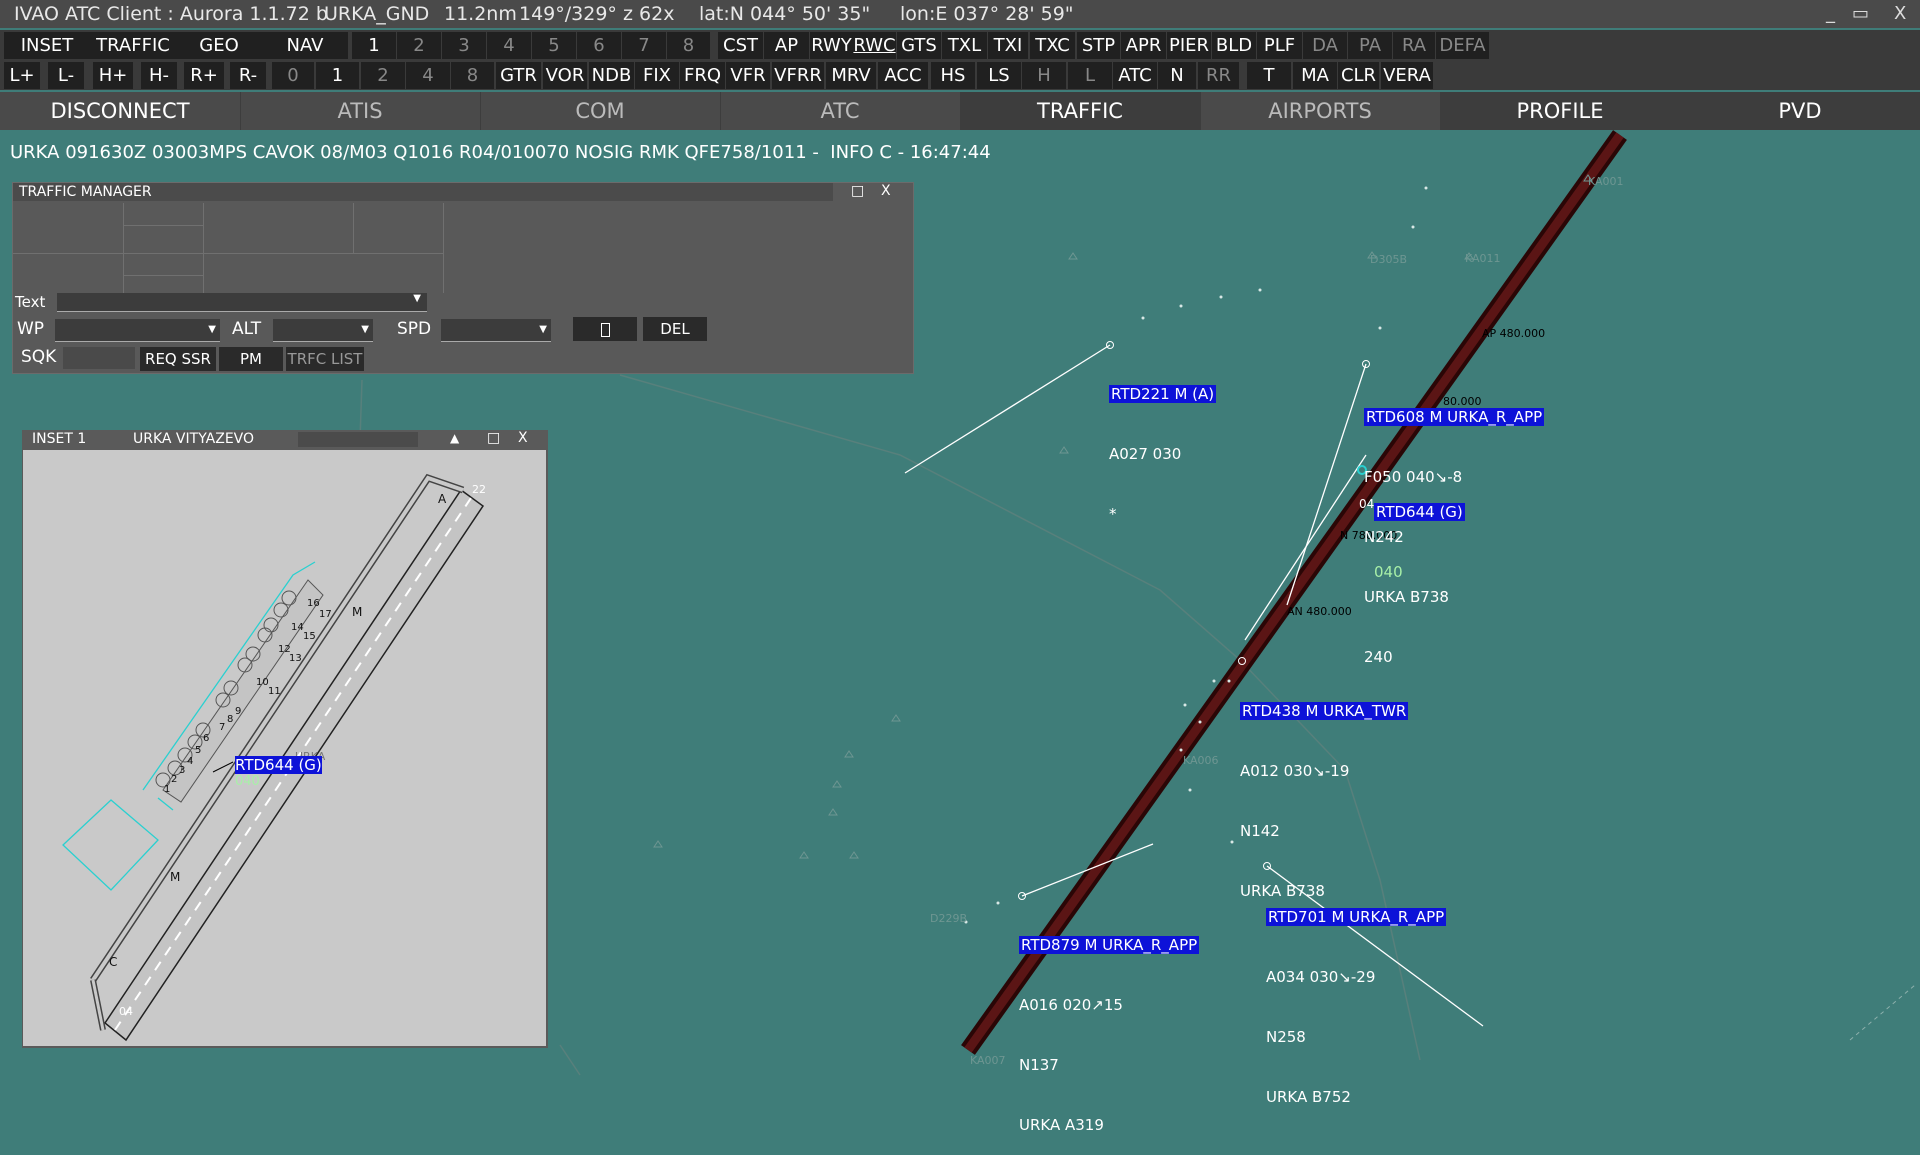  What do you see at coordinates (565, 75) in the screenshot?
I see `vor-button: VOR` at bounding box center [565, 75].